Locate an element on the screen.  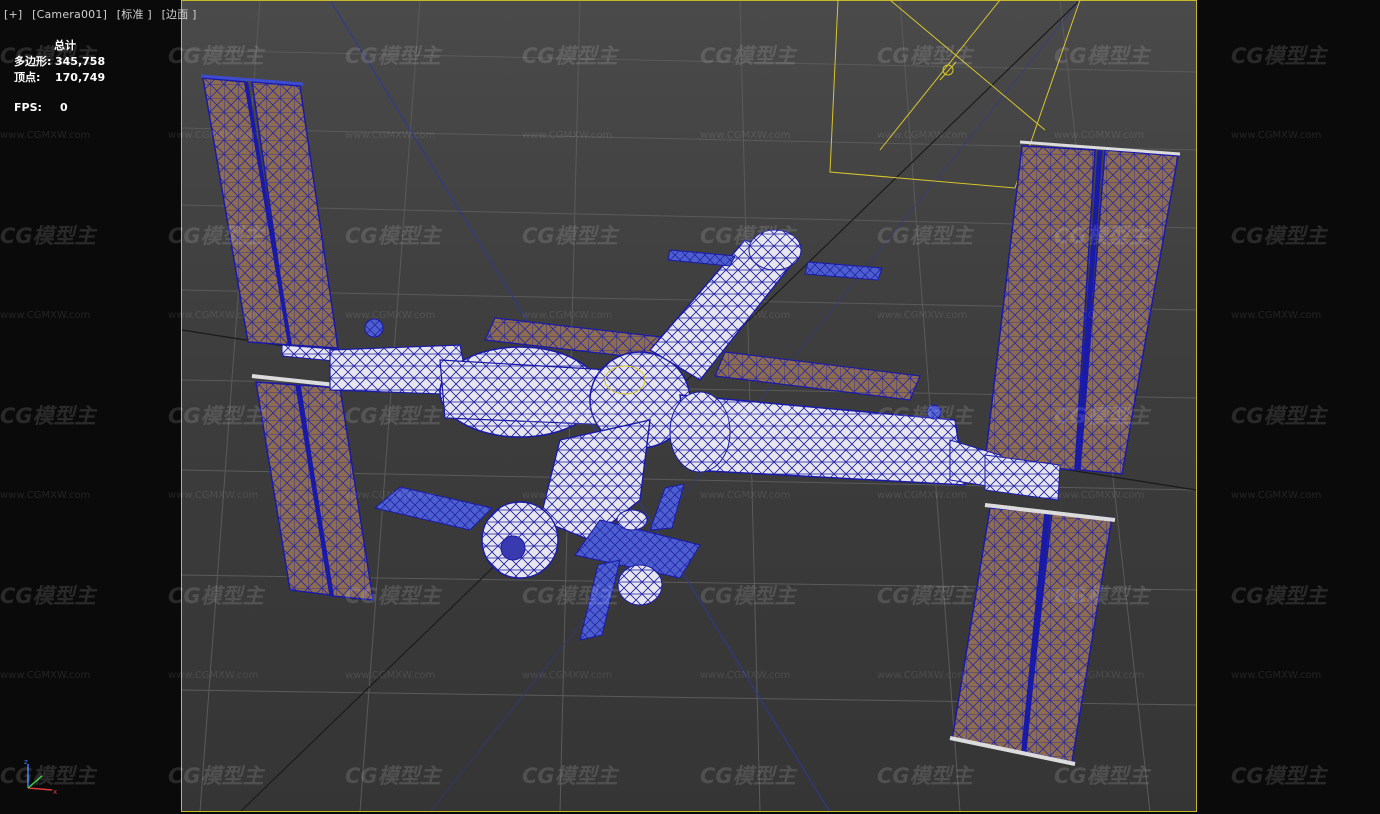
svg-text: x is located at coordinates (55, 792).